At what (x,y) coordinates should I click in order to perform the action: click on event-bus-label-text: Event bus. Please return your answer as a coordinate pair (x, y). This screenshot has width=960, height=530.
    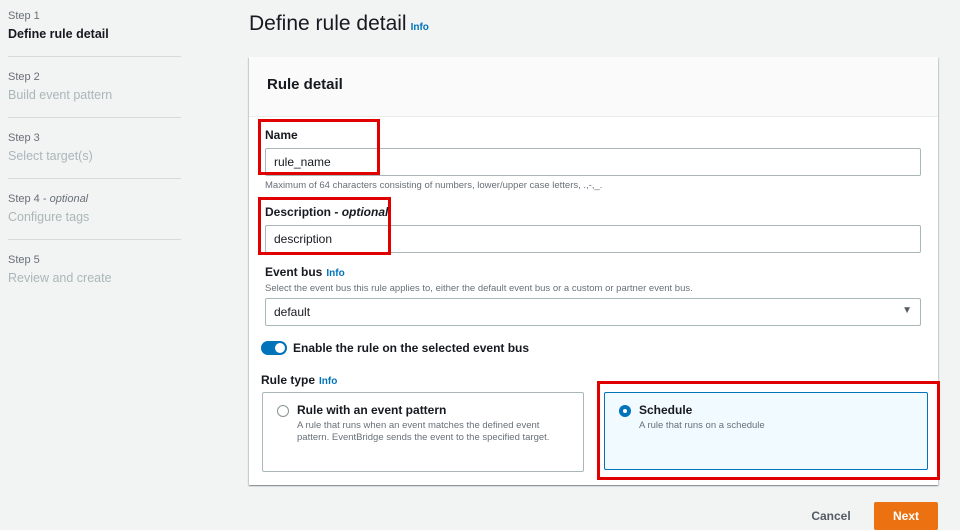
    Looking at the image, I should click on (294, 272).